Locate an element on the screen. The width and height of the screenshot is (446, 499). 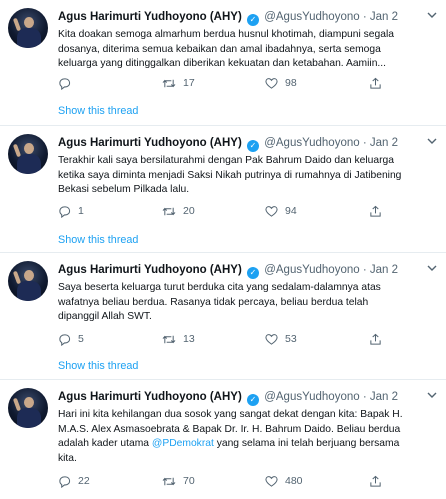
mention-link: @PDemokrat is located at coordinates (183, 443).